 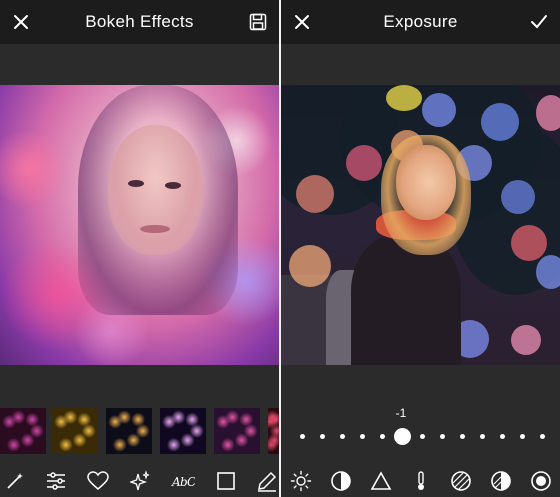 What do you see at coordinates (15, 481) in the screenshot?
I see `magic-wand-icon` at bounding box center [15, 481].